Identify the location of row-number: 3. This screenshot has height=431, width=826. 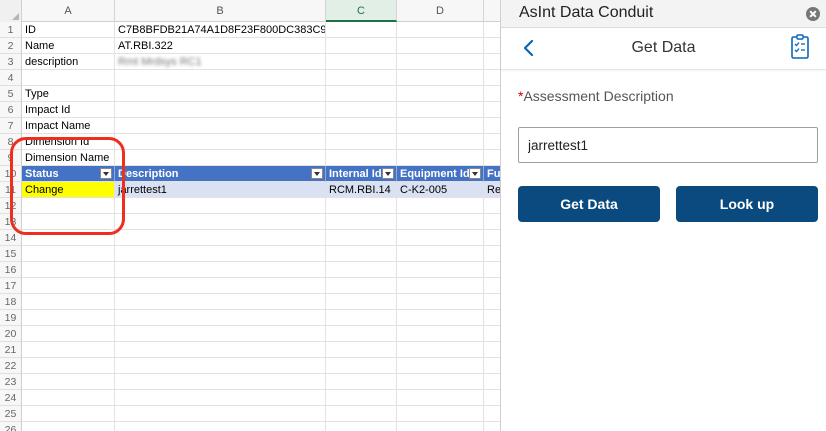
(11, 62).